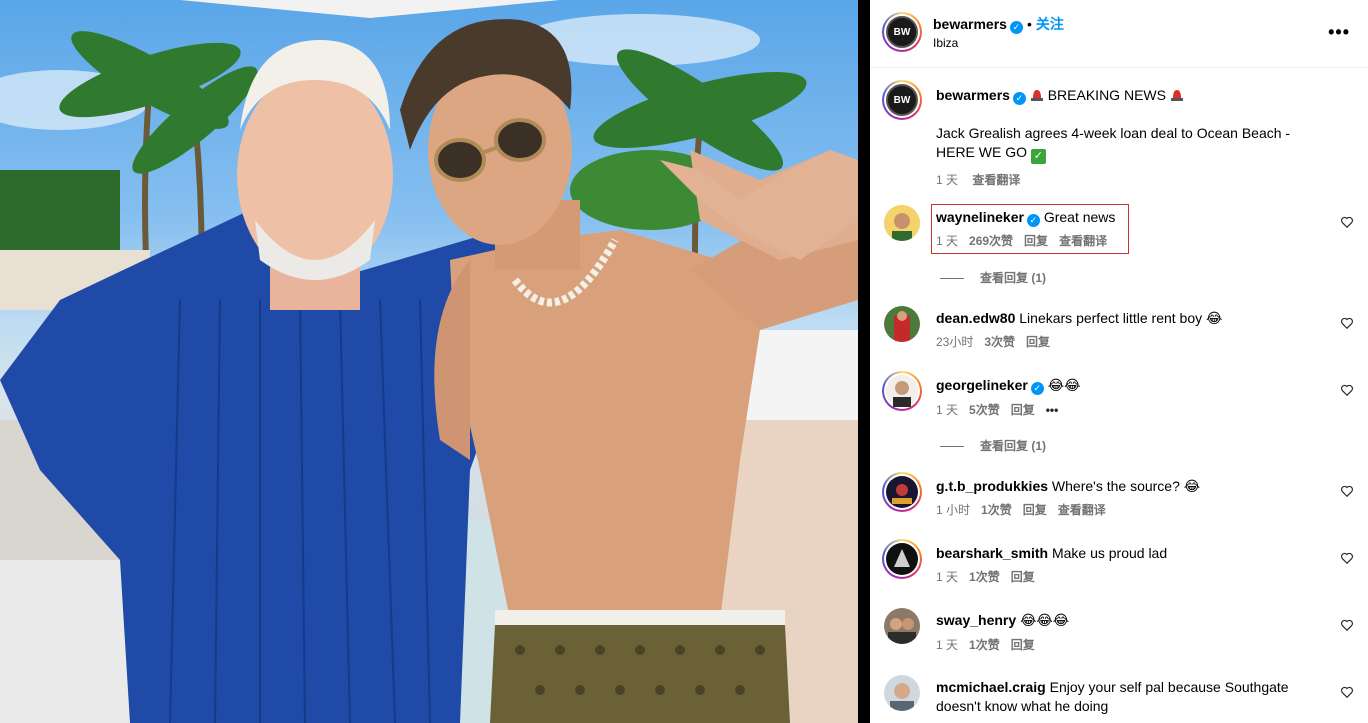 The image size is (1368, 723). I want to click on author-avatar: BW, so click(902, 32).